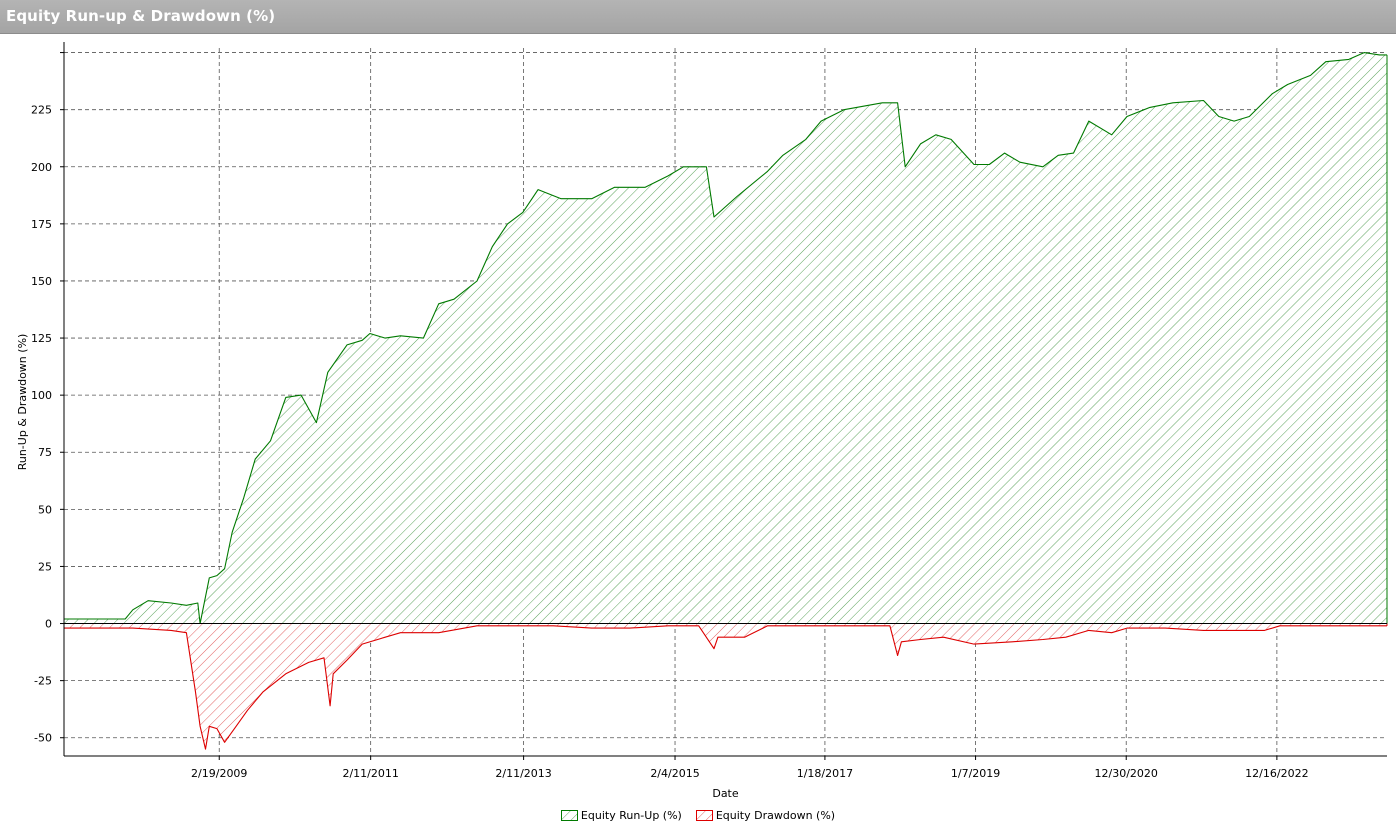 Image resolution: width=1396 pixels, height=826 pixels. I want to click on x-axis-label: Date, so click(725, 793).